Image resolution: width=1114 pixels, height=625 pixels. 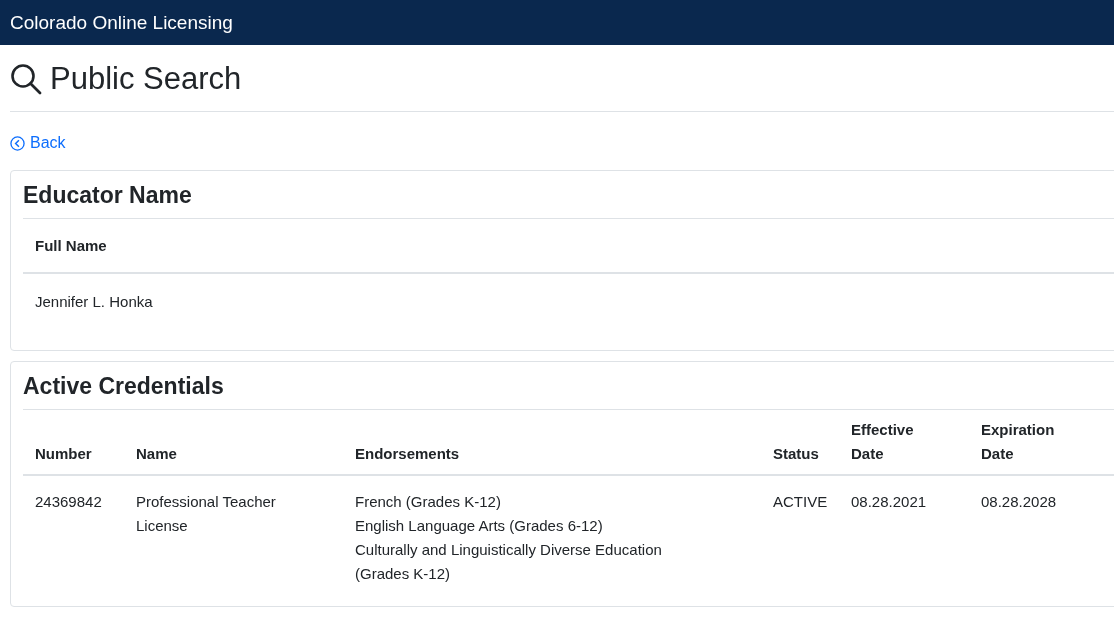 I want to click on table-cell-text: ACTIVE, so click(x=800, y=502).